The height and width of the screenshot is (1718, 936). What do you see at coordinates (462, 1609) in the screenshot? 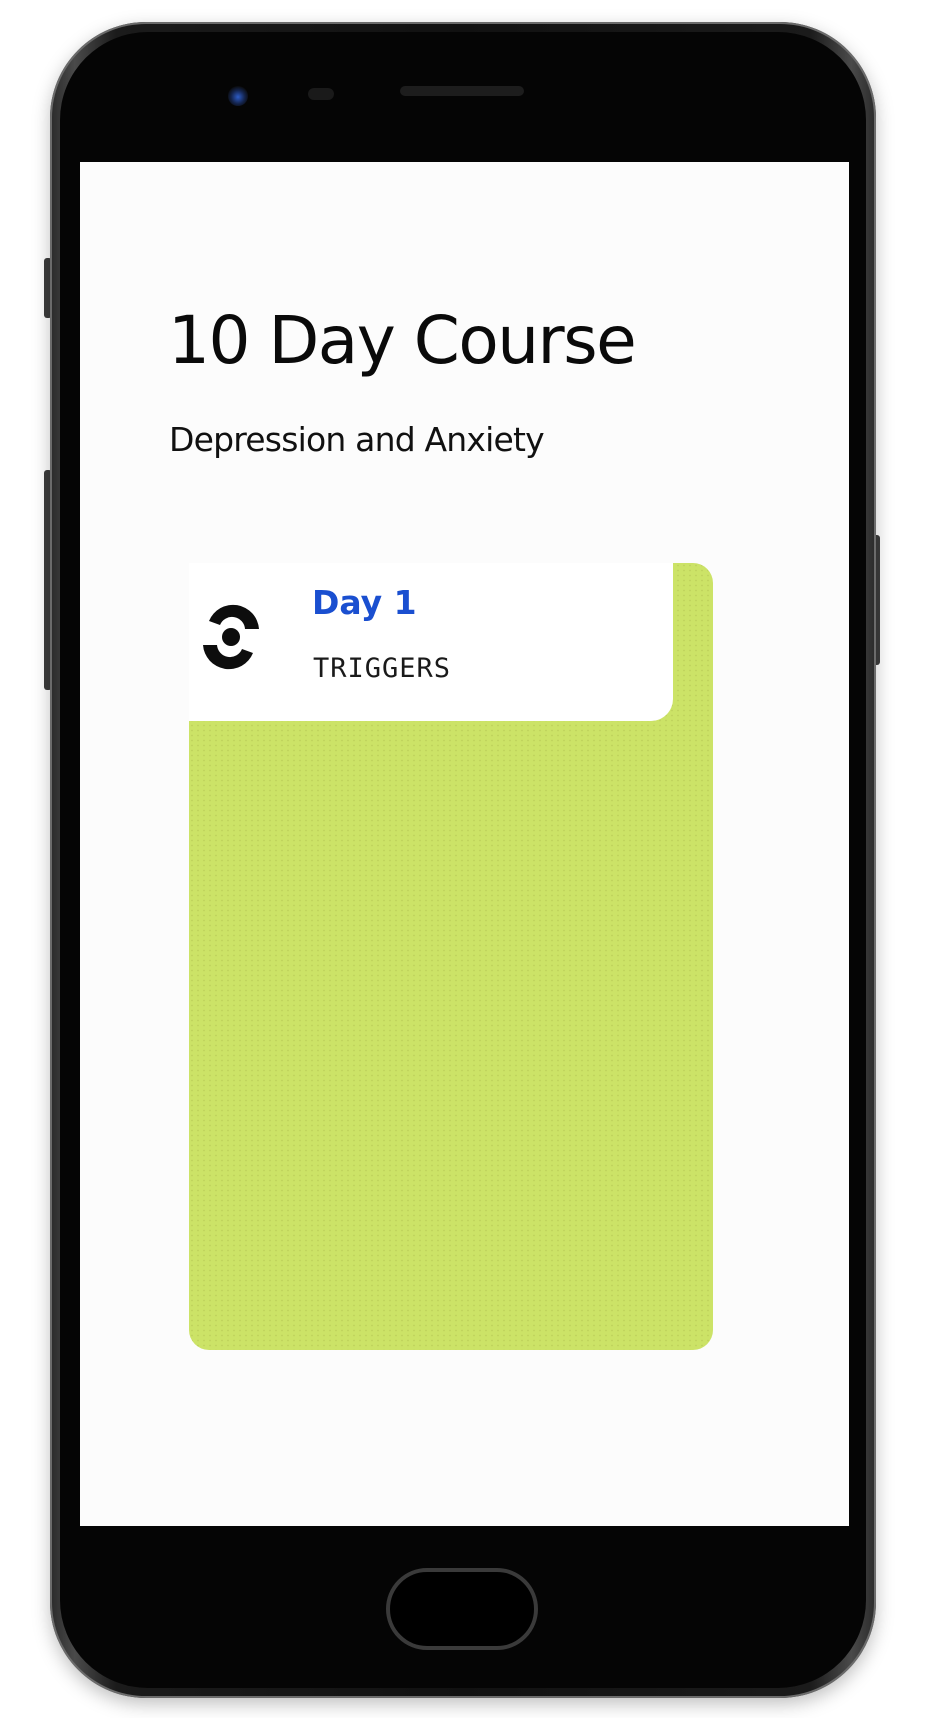
I see `home-button` at bounding box center [462, 1609].